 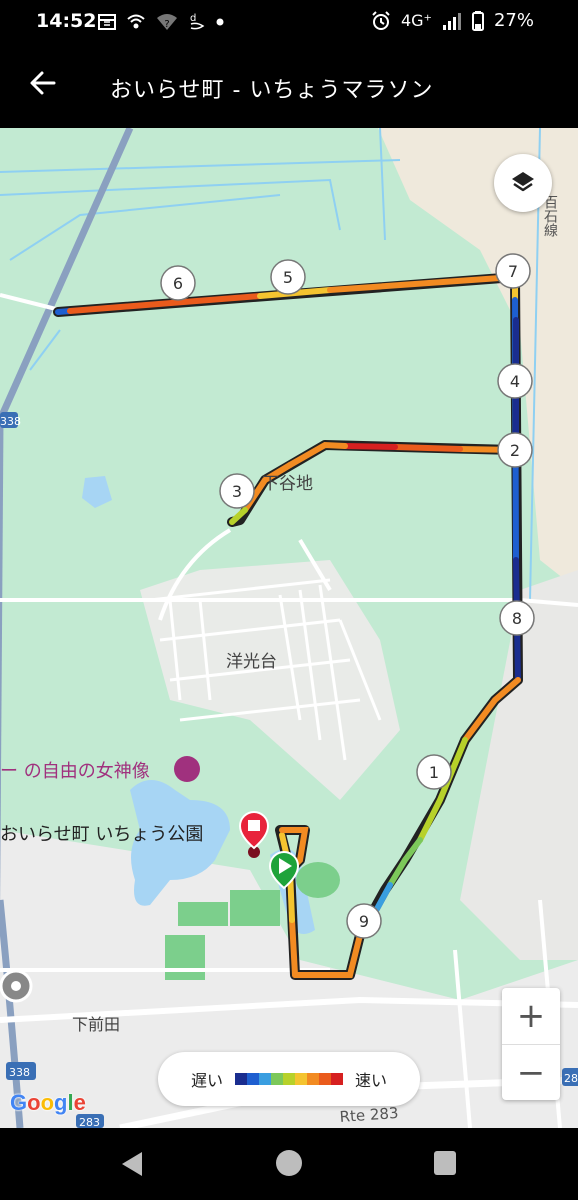 I want to click on km-marker-4: 4, so click(x=515, y=381).